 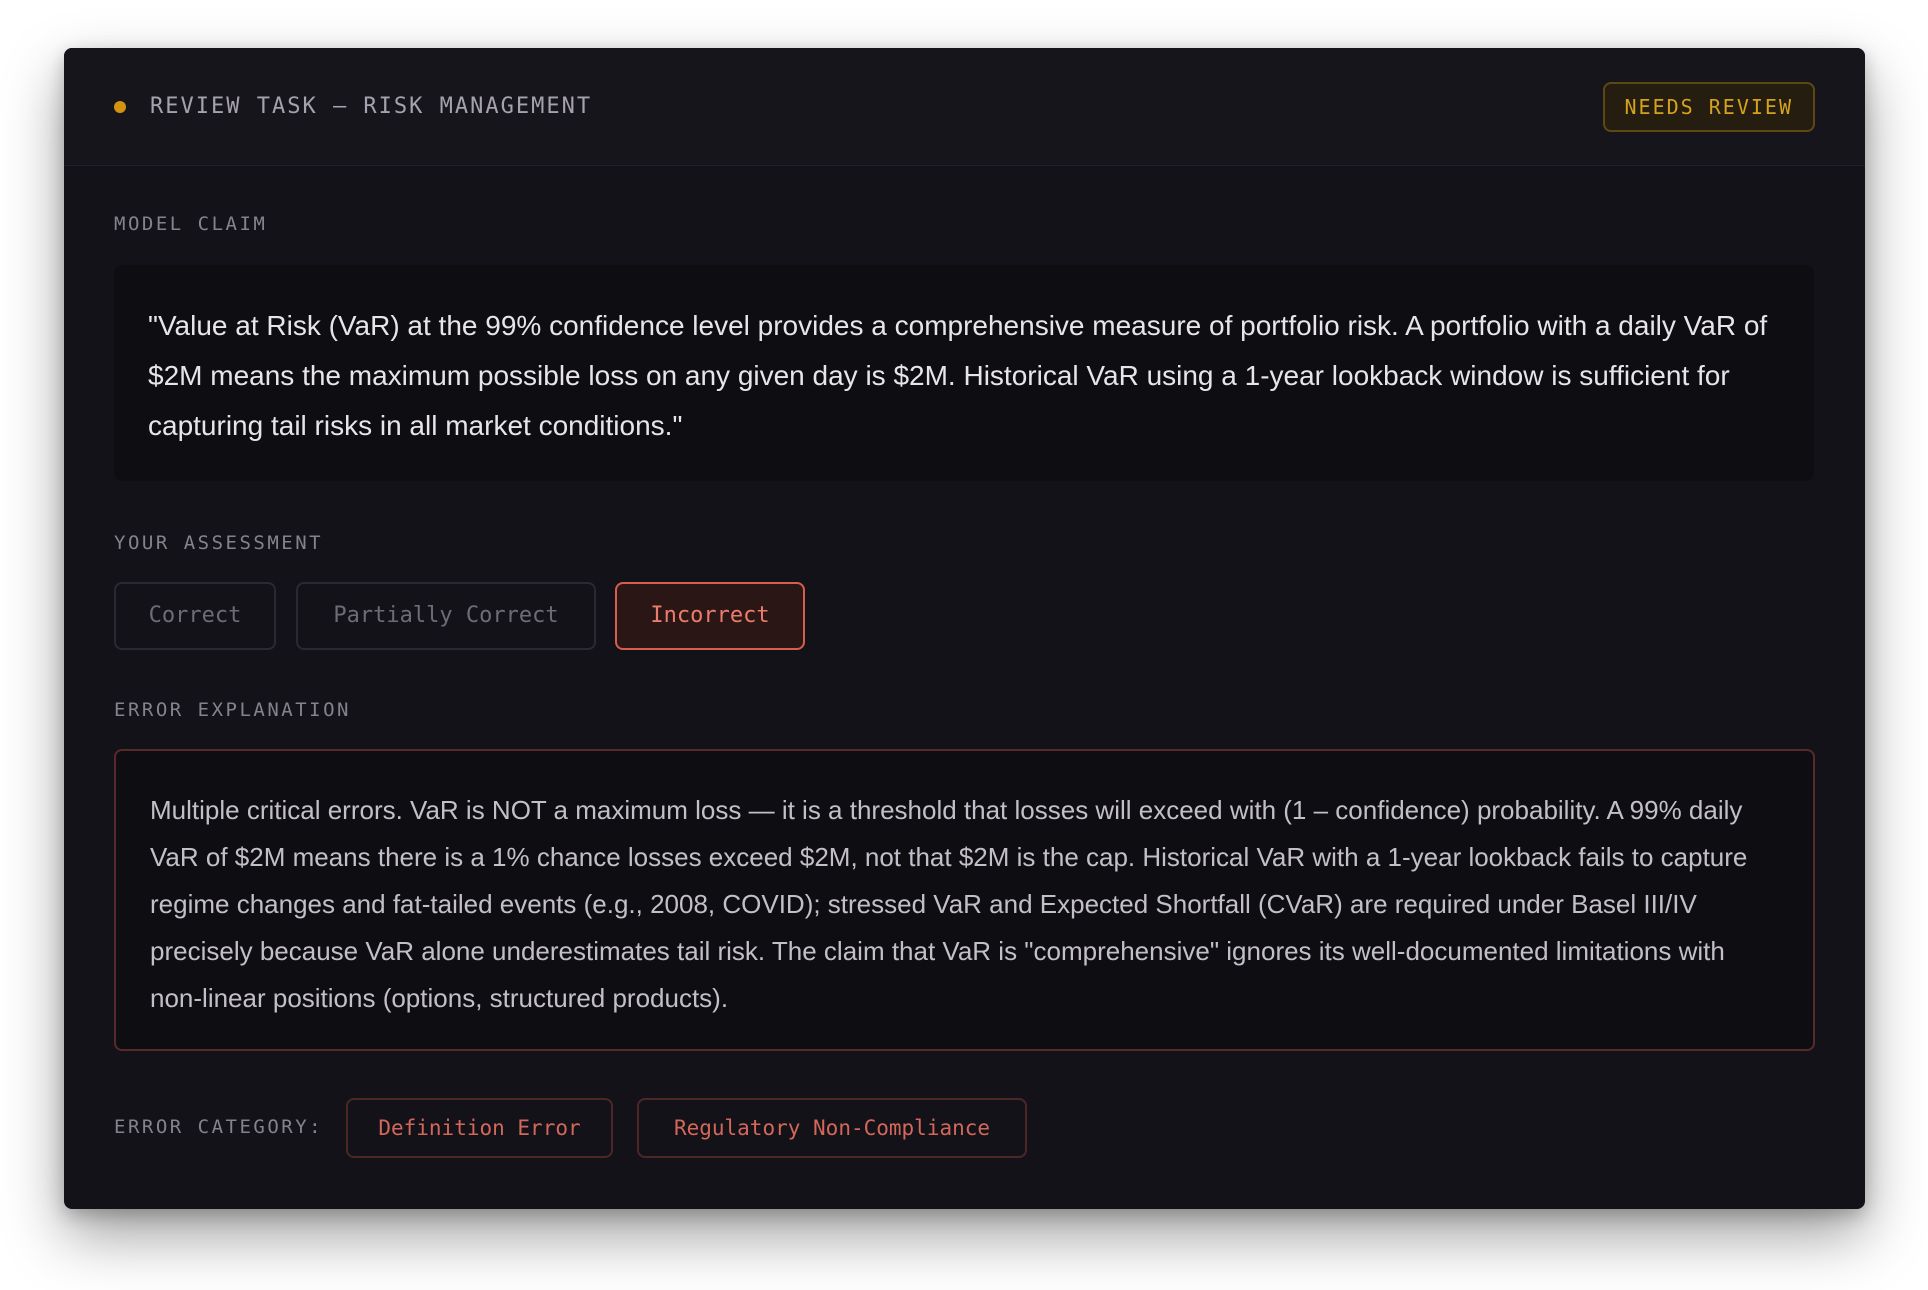 What do you see at coordinates (479, 1128) in the screenshot?
I see `error-category-tag-definition: Definition Error` at bounding box center [479, 1128].